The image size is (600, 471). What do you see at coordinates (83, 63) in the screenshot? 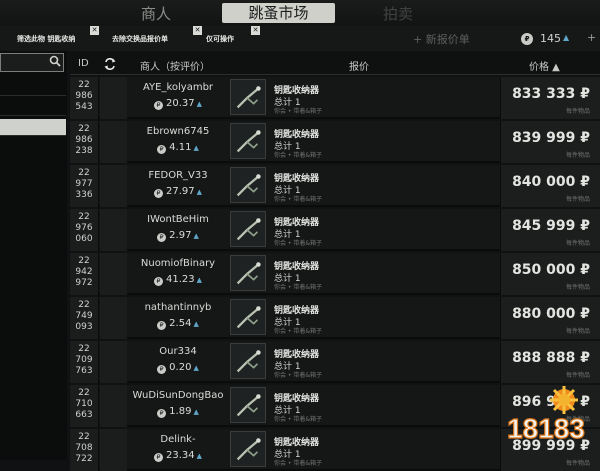
I see `column-id: ID` at bounding box center [83, 63].